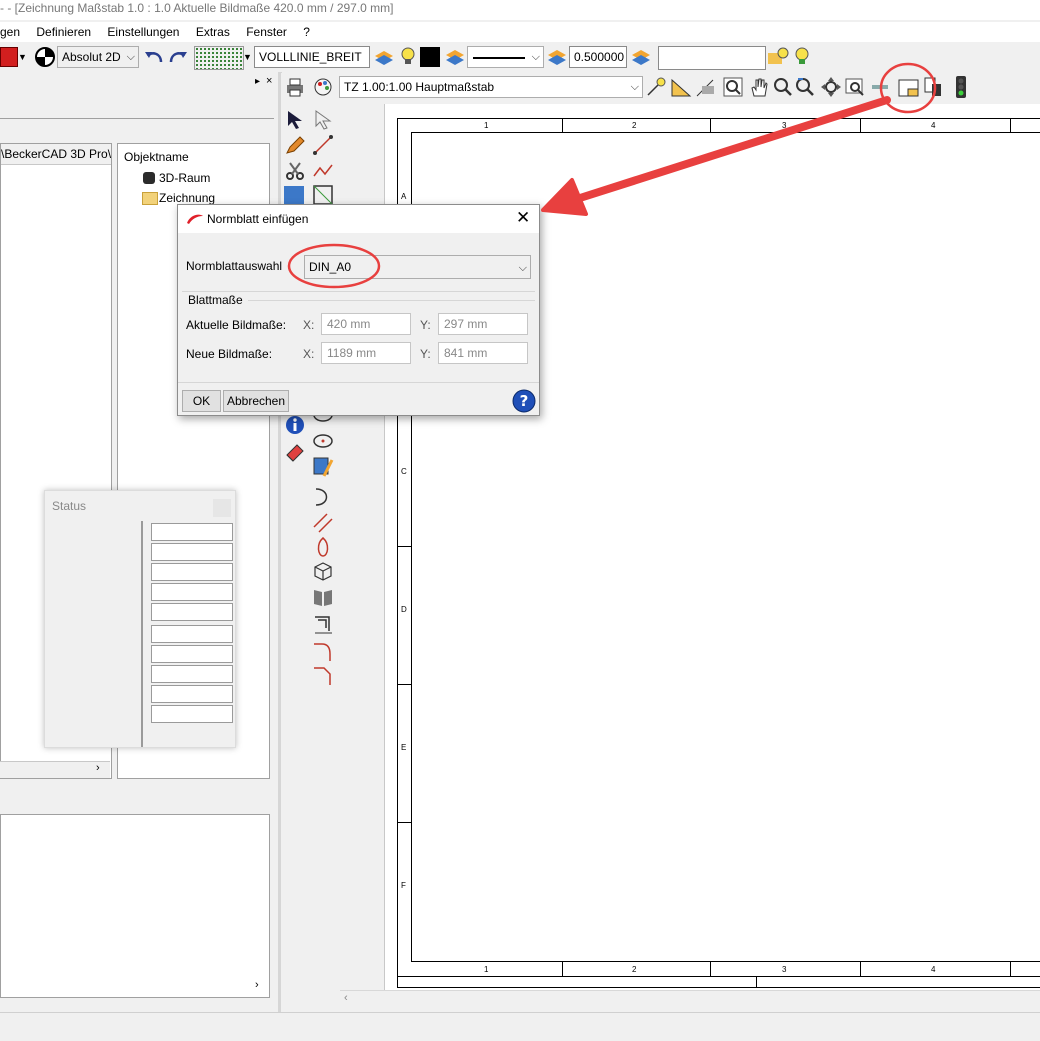  I want to click on annotation-overlay, so click(612, 175).